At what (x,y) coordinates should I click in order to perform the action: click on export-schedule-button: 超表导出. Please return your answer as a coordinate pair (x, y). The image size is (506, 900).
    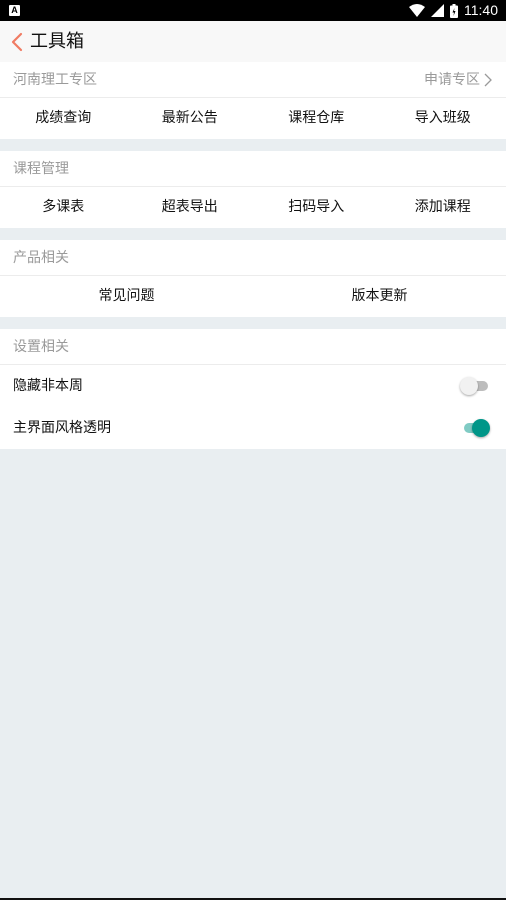
    Looking at the image, I should click on (190, 207).